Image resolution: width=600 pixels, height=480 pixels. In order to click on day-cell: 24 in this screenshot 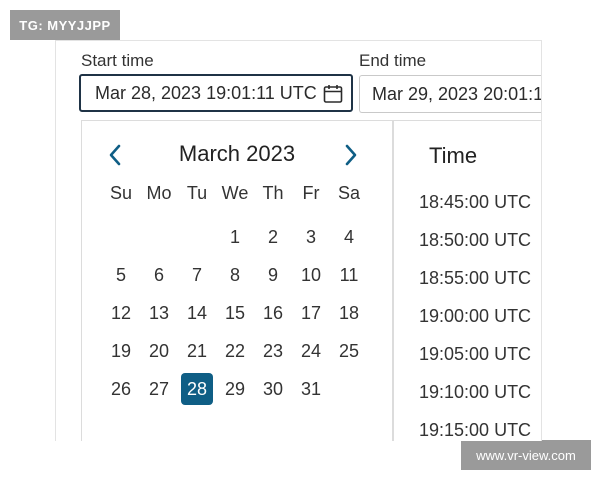, I will do `click(311, 351)`.